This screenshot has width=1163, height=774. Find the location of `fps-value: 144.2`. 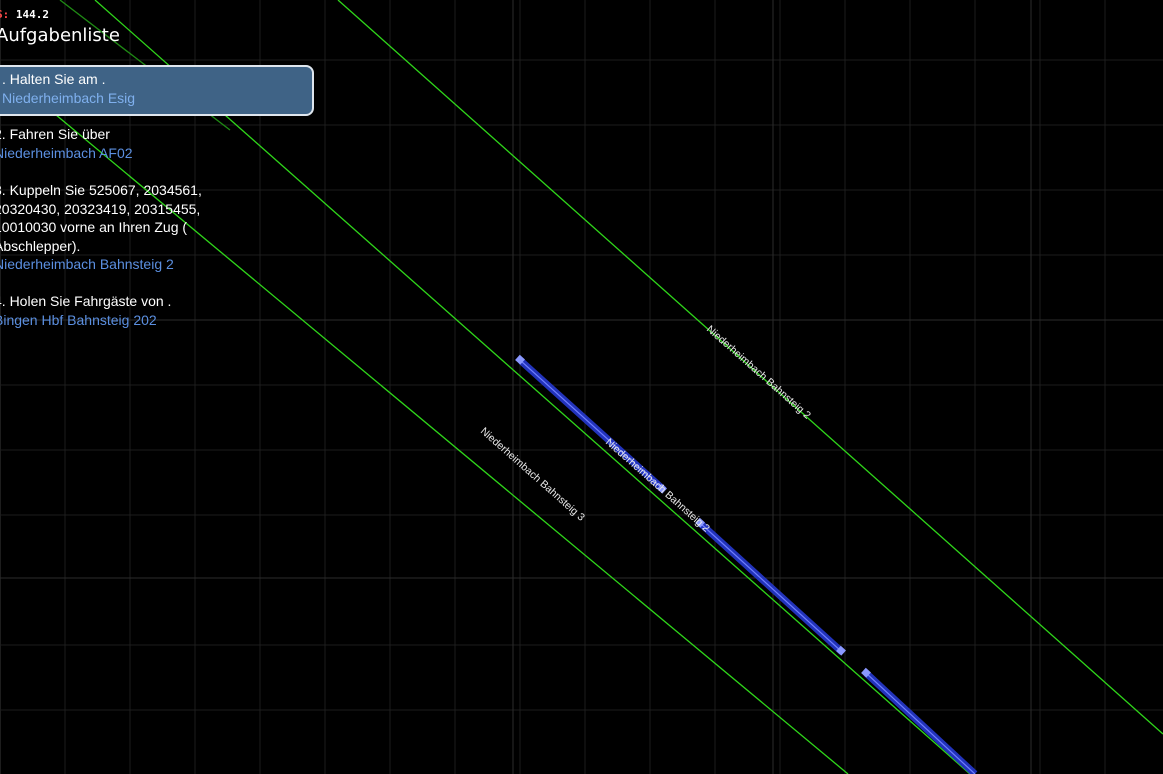

fps-value: 144.2 is located at coordinates (32, 14).